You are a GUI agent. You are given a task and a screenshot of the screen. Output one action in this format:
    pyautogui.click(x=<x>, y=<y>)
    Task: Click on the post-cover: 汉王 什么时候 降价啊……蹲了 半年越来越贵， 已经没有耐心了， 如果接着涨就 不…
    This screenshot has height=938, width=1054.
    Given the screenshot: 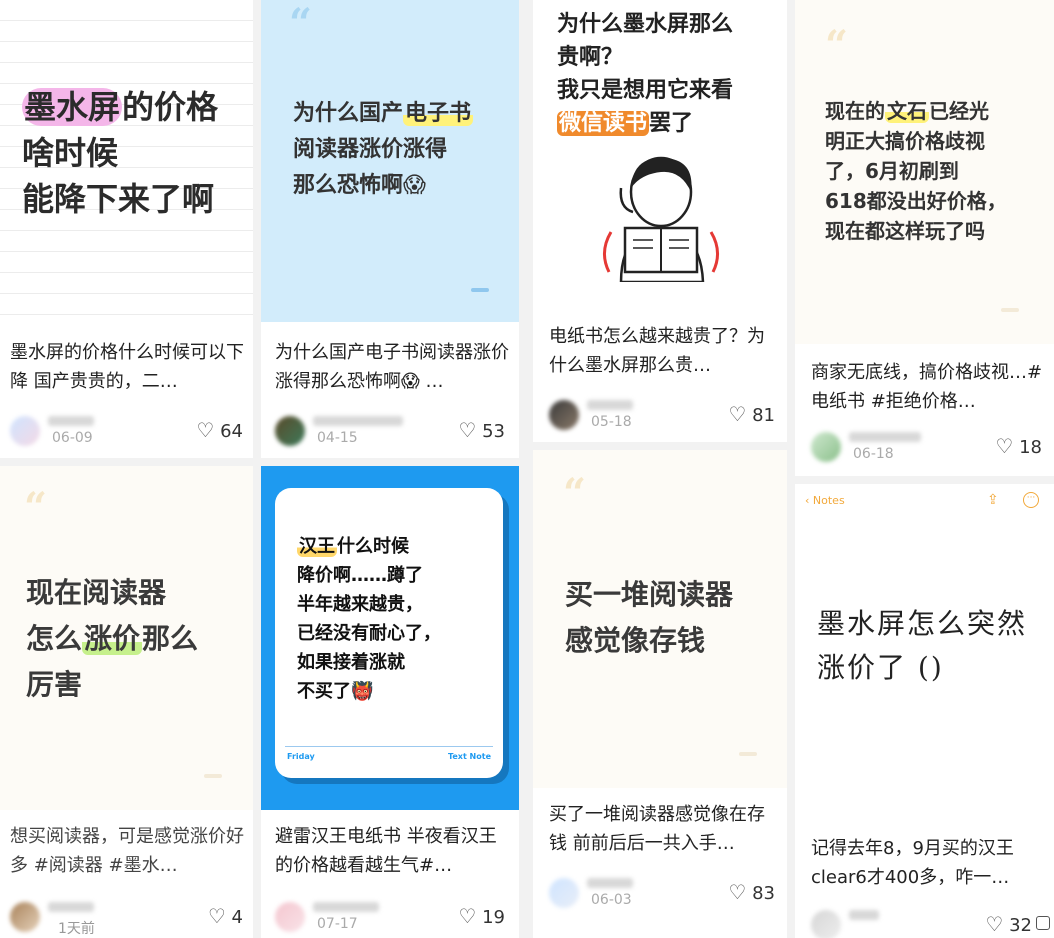 What is the action you would take?
    pyautogui.click(x=390, y=638)
    